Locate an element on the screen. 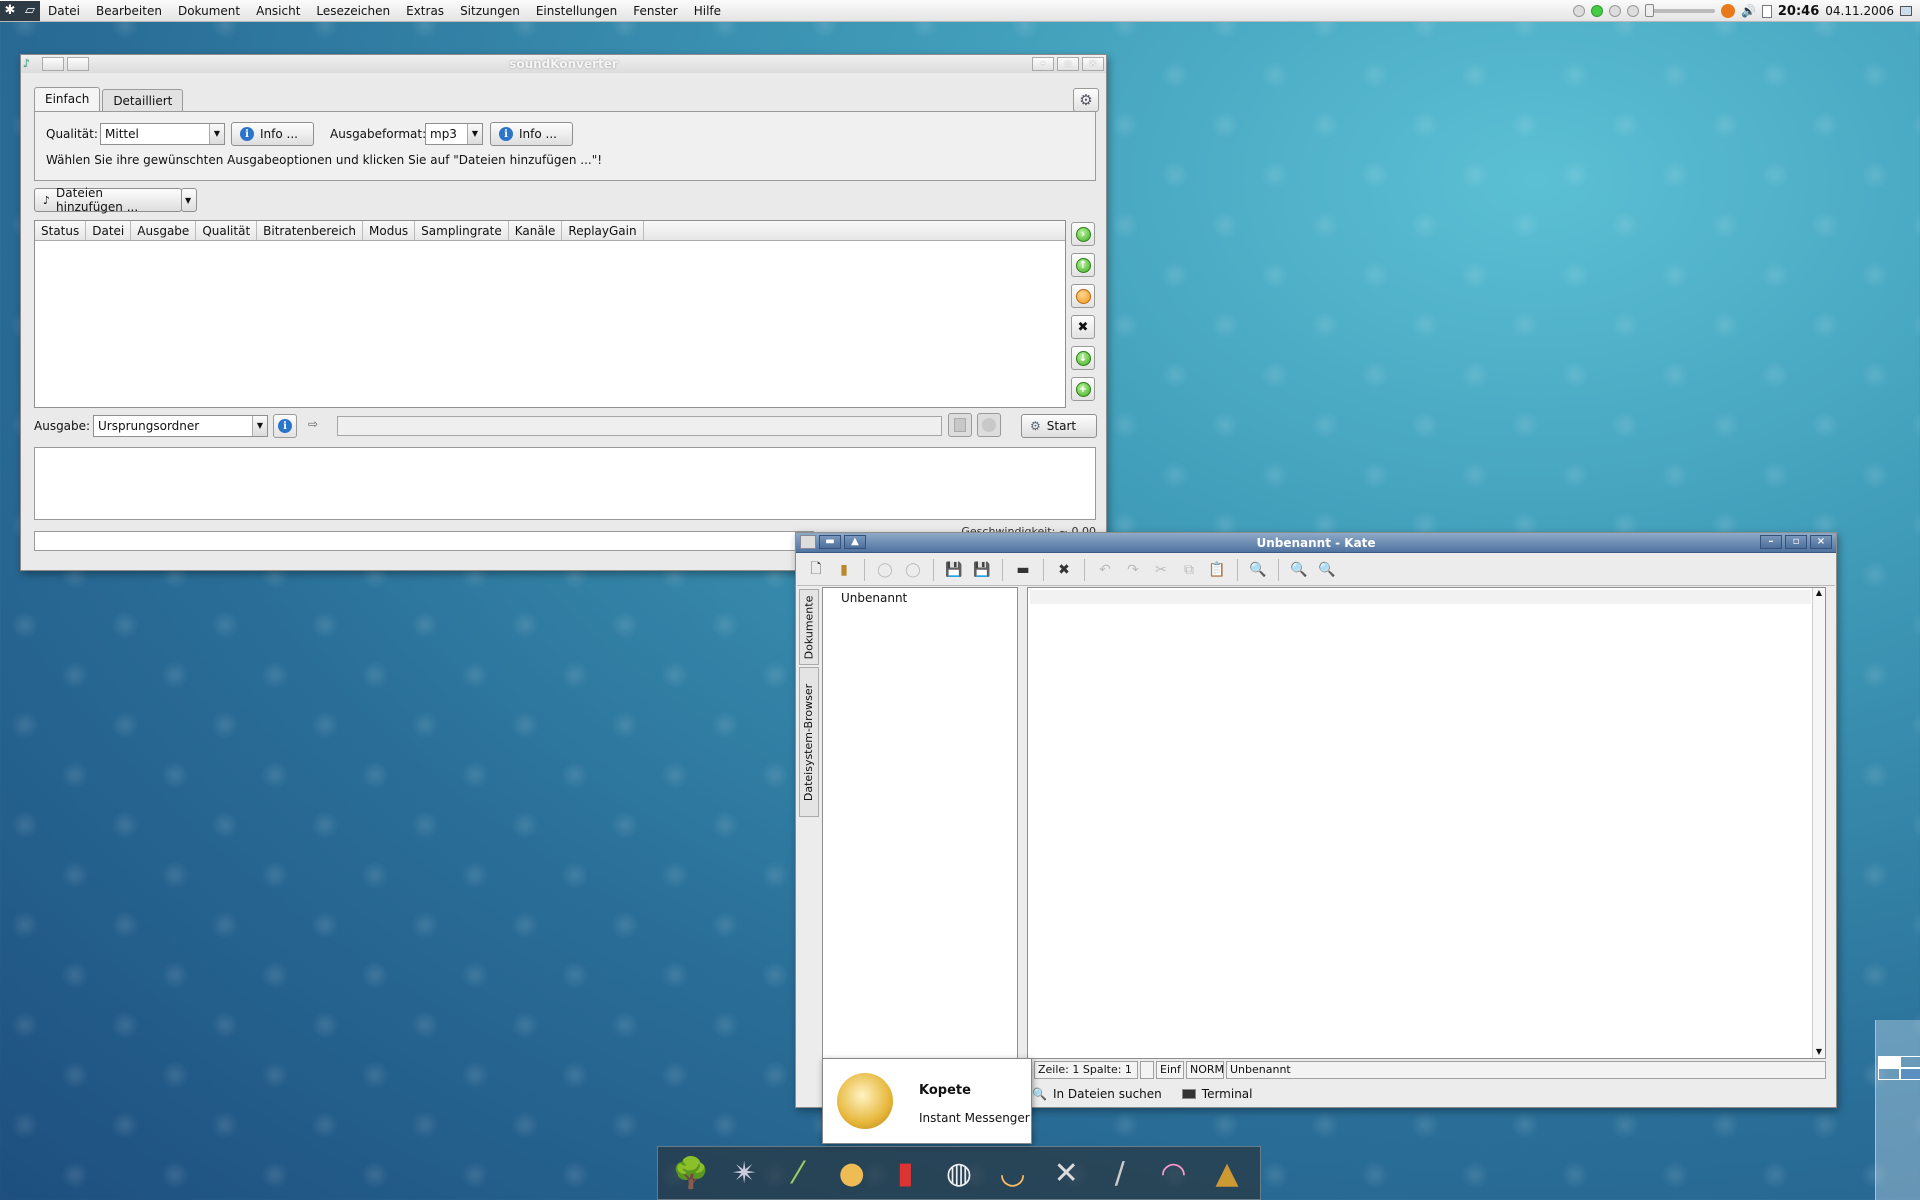  close-document-icon: ✖ is located at coordinates (1064, 570).